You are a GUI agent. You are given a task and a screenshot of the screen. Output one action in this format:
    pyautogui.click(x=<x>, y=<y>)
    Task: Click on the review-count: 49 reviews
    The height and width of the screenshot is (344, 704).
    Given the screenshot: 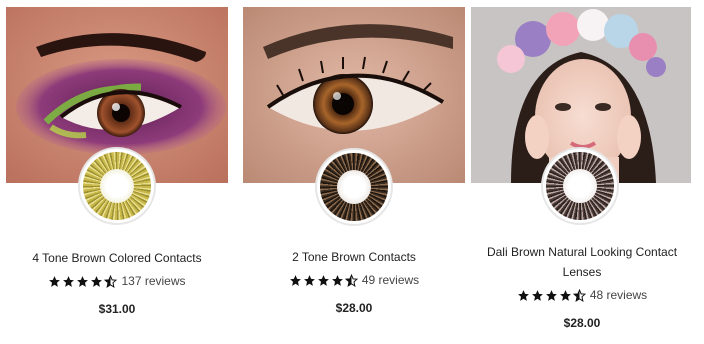 What is the action you would take?
    pyautogui.click(x=390, y=280)
    